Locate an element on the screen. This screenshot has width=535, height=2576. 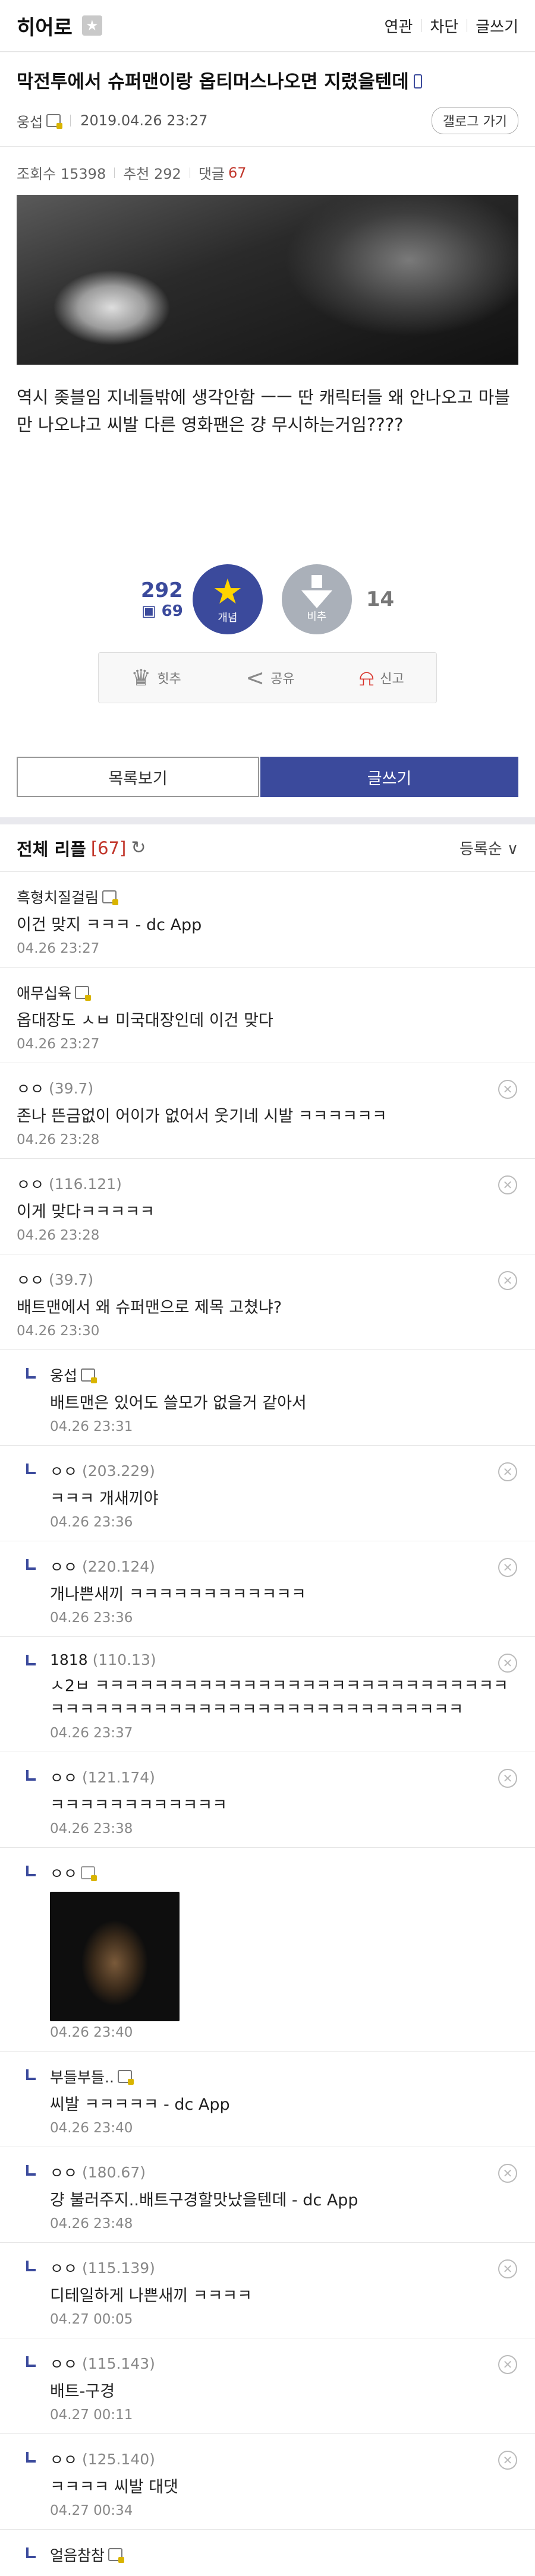
comment-date: 04.26 23:27 is located at coordinates (58, 1044).